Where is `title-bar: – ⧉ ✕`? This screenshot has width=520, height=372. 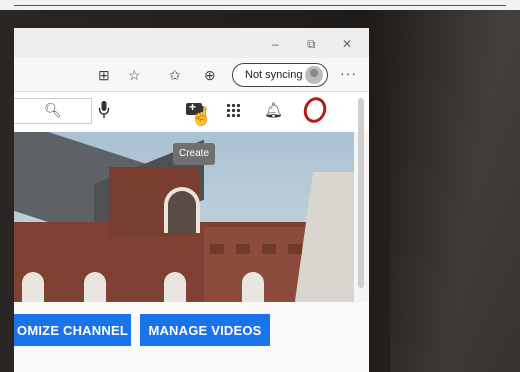 title-bar: – ⧉ ✕ is located at coordinates (191, 43).